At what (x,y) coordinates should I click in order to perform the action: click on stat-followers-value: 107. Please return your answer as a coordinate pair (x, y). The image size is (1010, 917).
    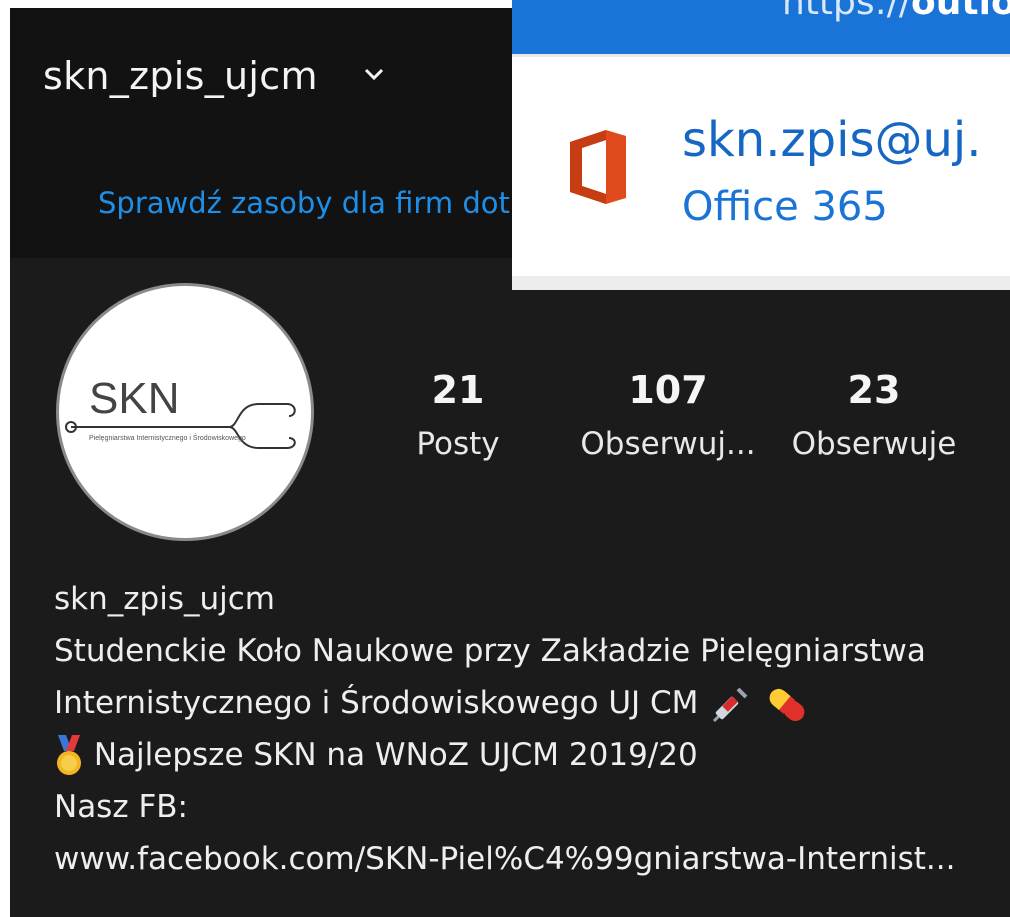
    Looking at the image, I should click on (668, 390).